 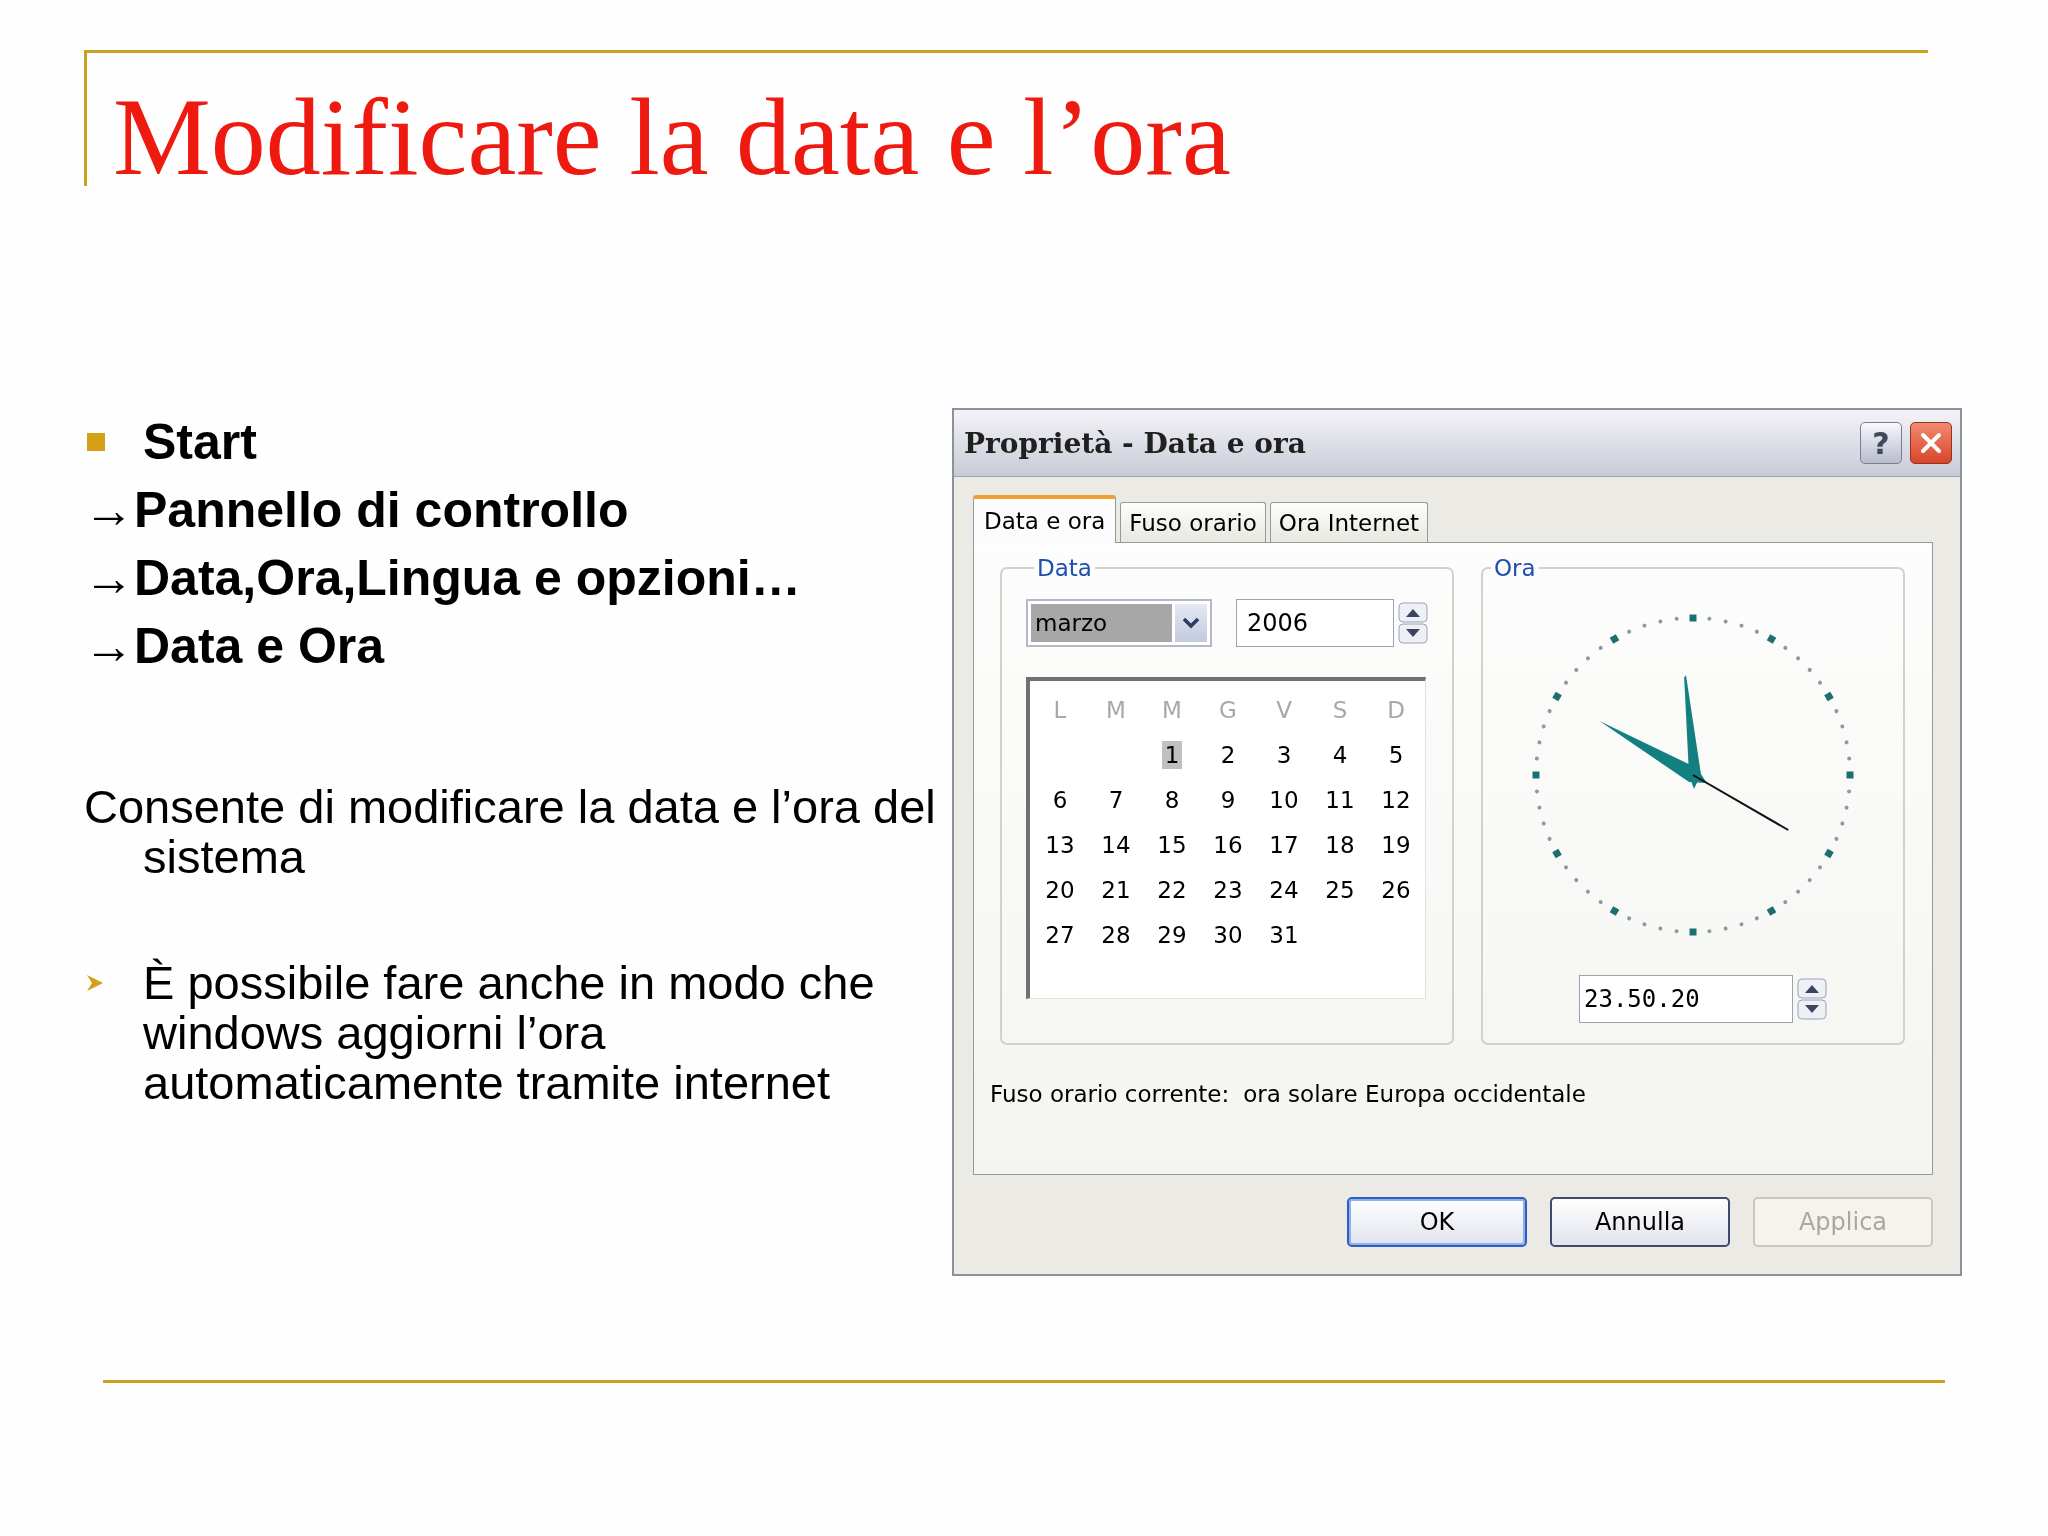 What do you see at coordinates (1686, 999) in the screenshot?
I see `time-field: 23.50.20` at bounding box center [1686, 999].